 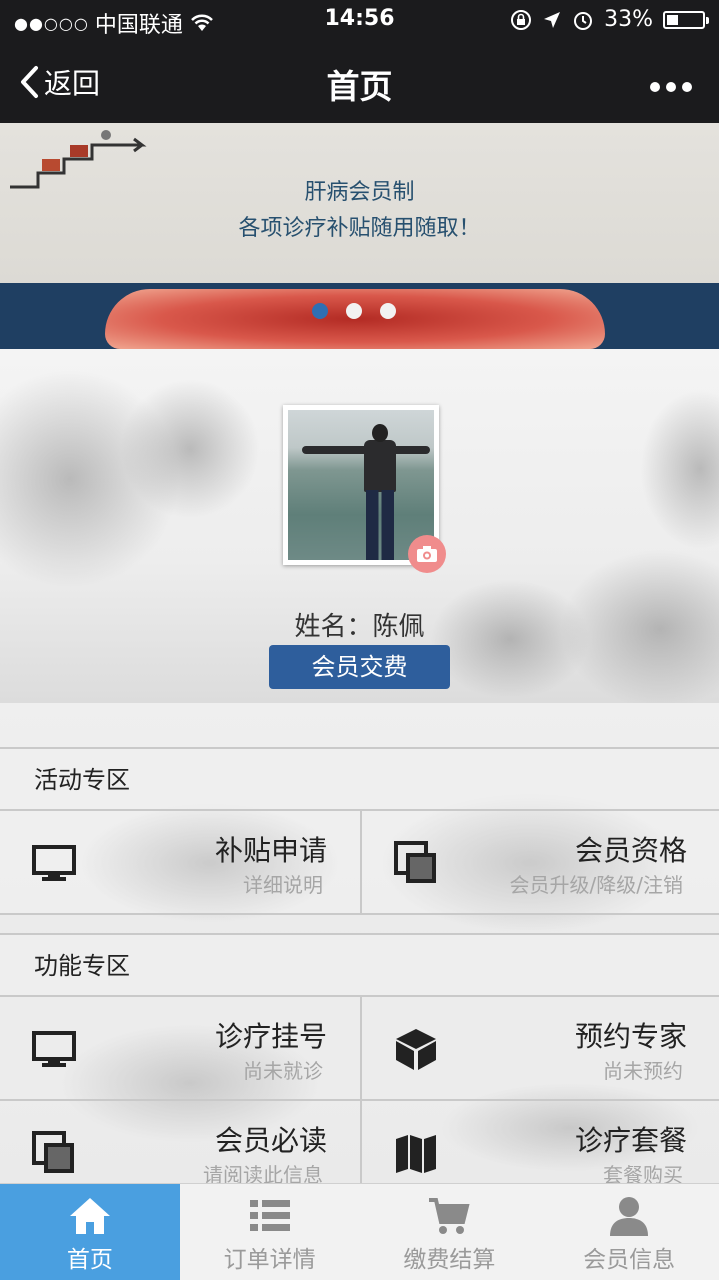 I want to click on item-title: 诊疗套餐, so click(x=630, y=1140).